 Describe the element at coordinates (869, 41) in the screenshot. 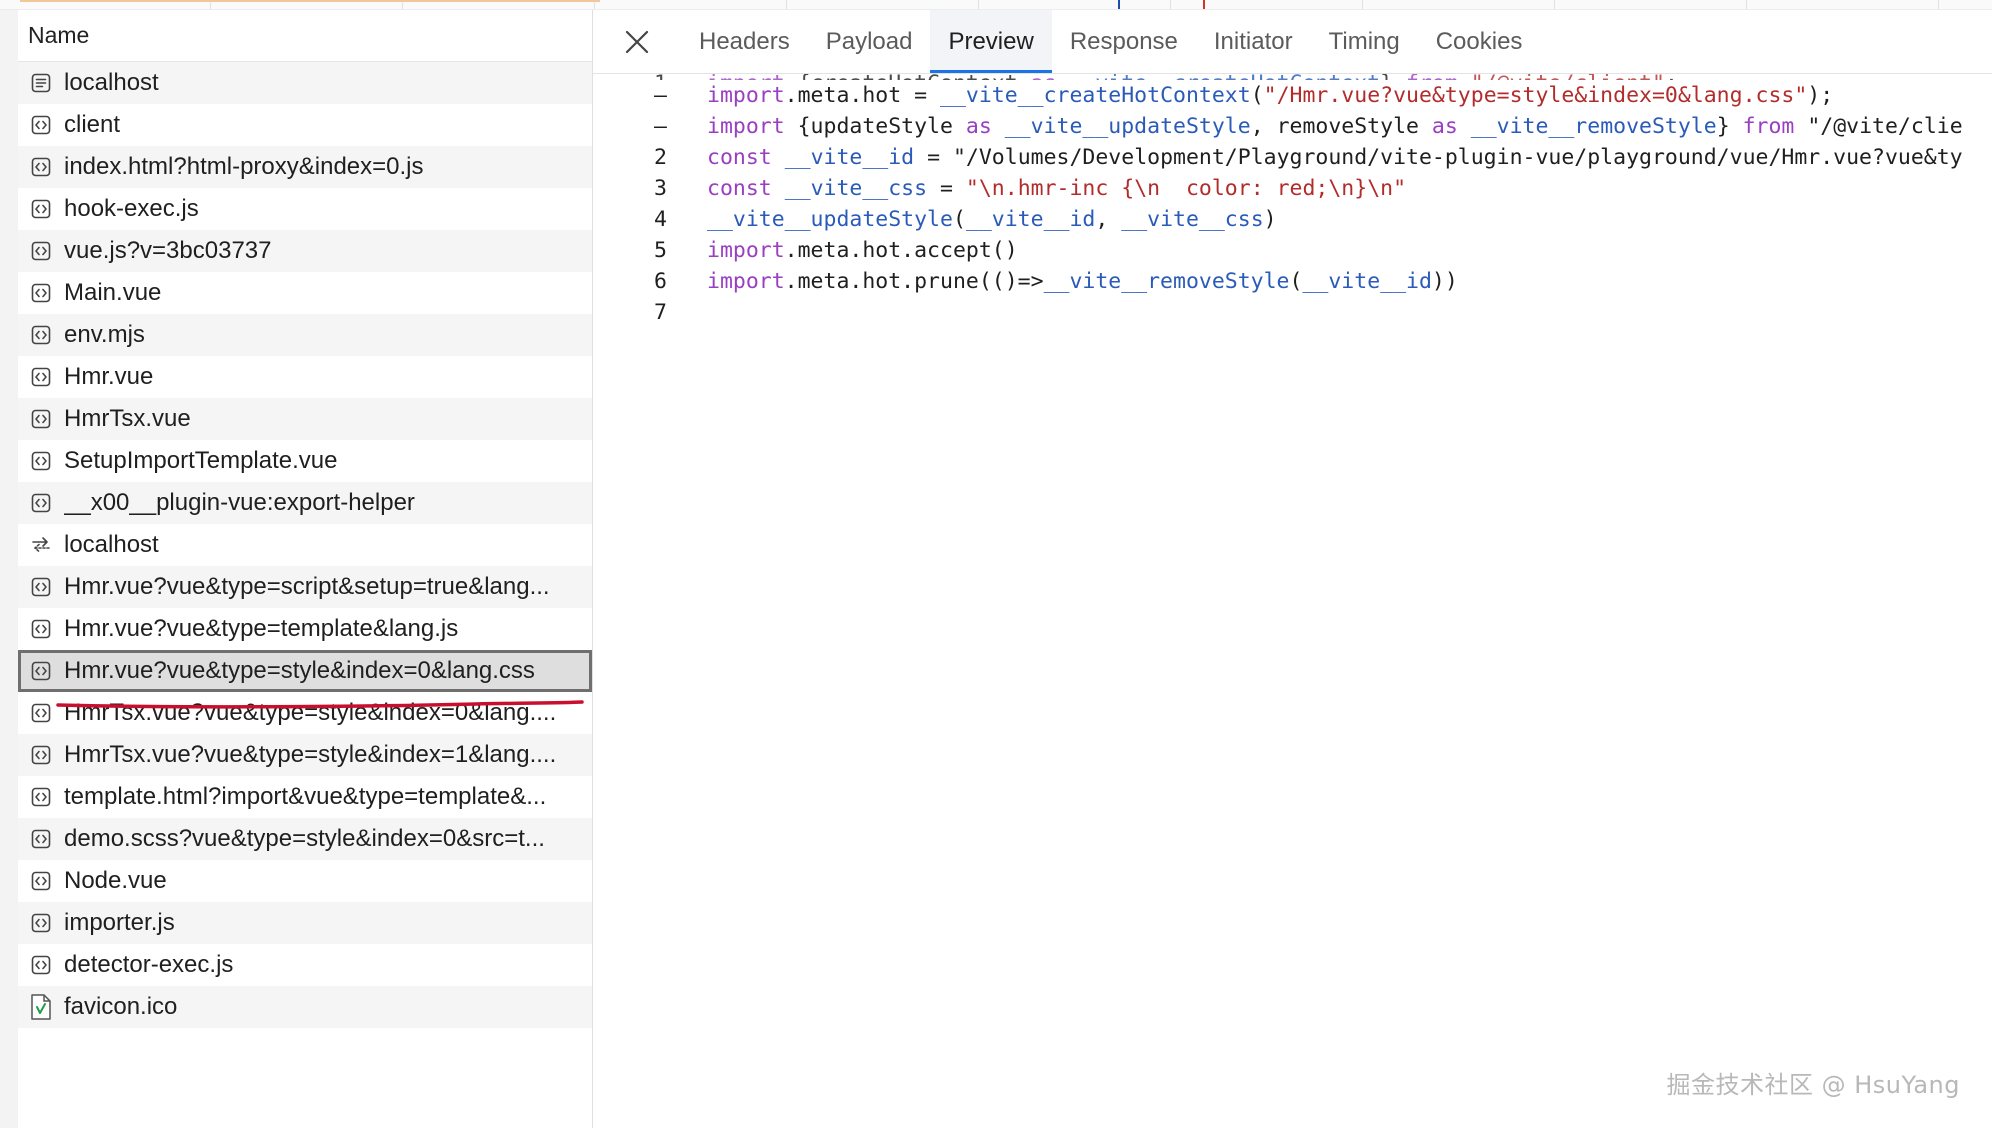

I see `tab-payload: Payload` at that location.